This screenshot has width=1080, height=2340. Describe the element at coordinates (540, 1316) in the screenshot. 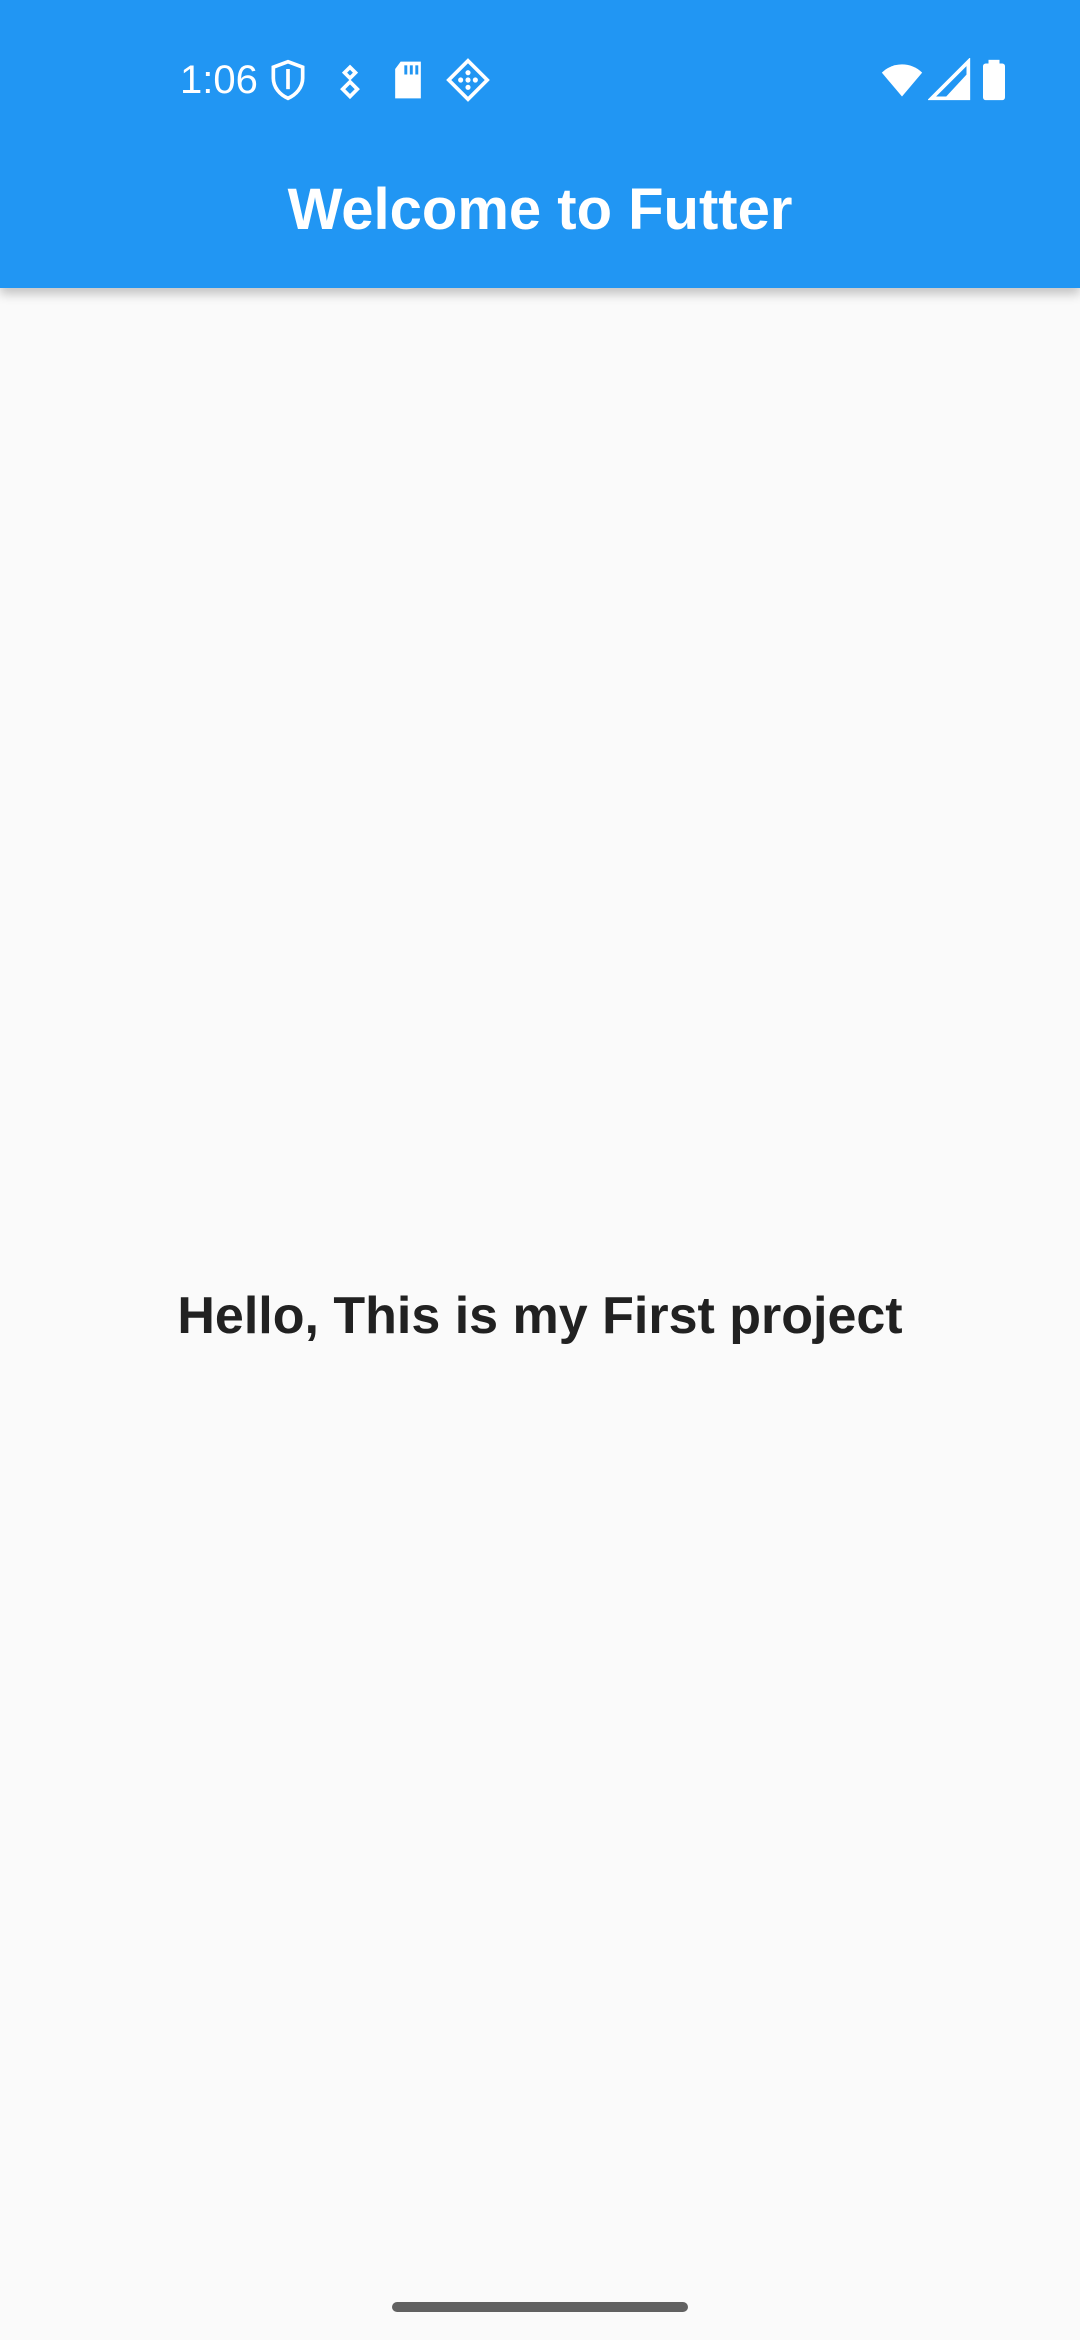

I see `main-message: Hello, This is my First project` at that location.